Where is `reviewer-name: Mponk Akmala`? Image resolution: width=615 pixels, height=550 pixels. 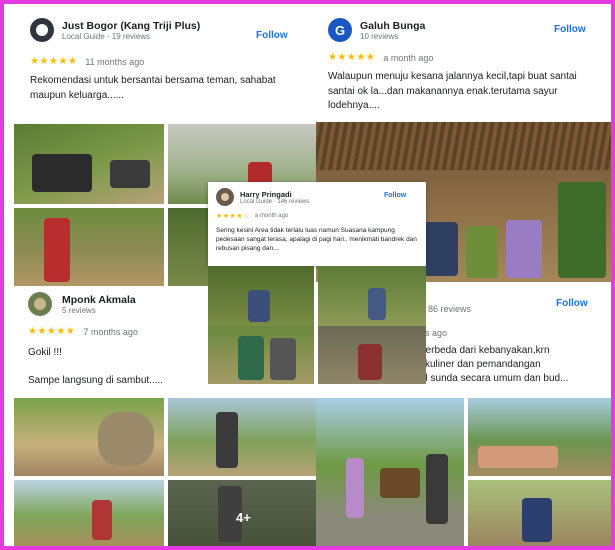 reviewer-name: Mponk Akmala is located at coordinates (99, 300).